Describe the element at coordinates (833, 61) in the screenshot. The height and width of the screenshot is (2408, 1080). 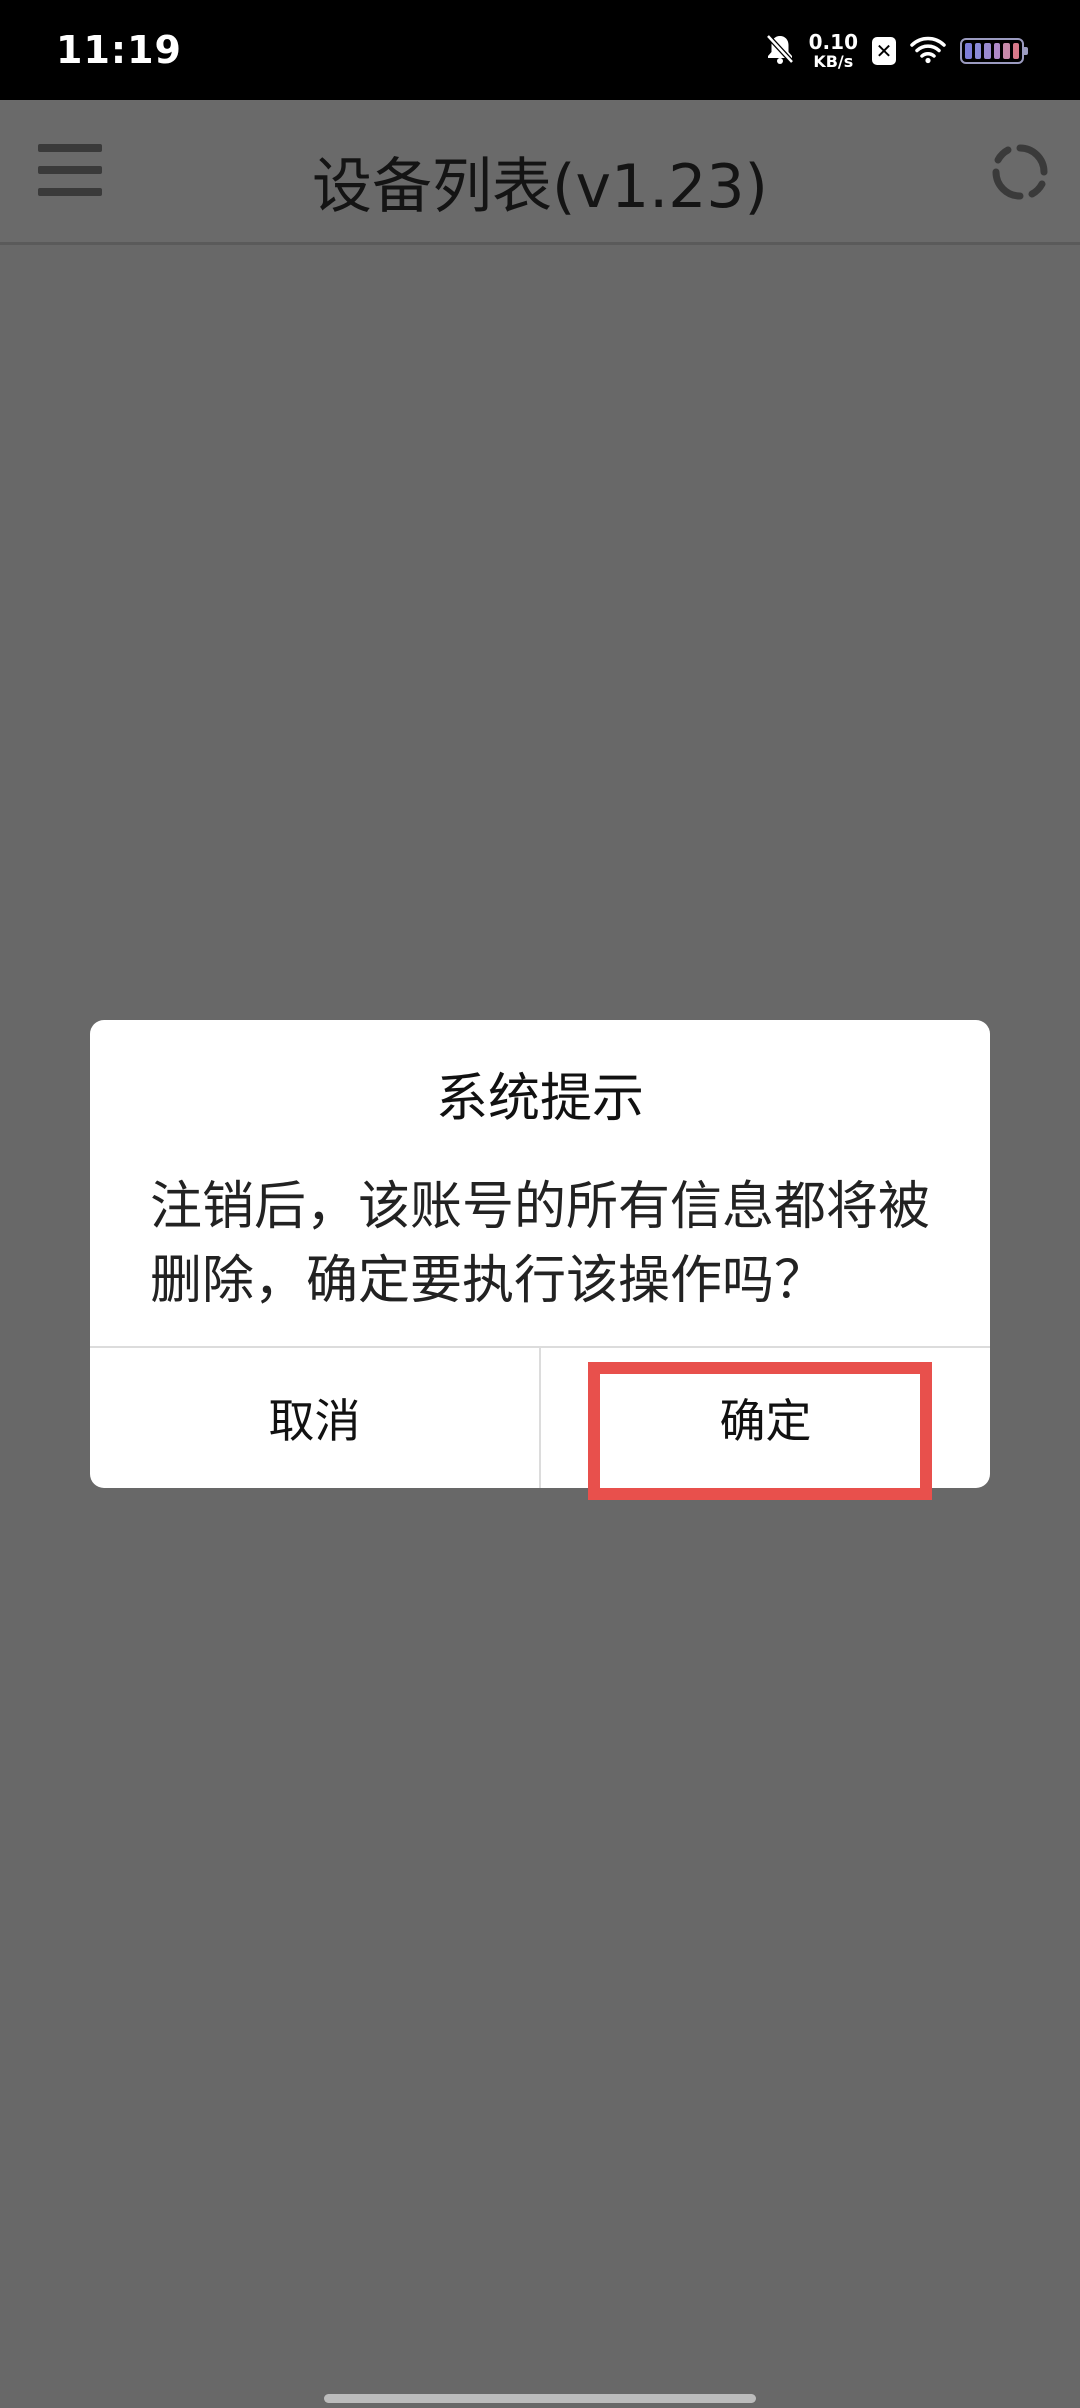
I see `net-speed-unit: KB/s` at that location.